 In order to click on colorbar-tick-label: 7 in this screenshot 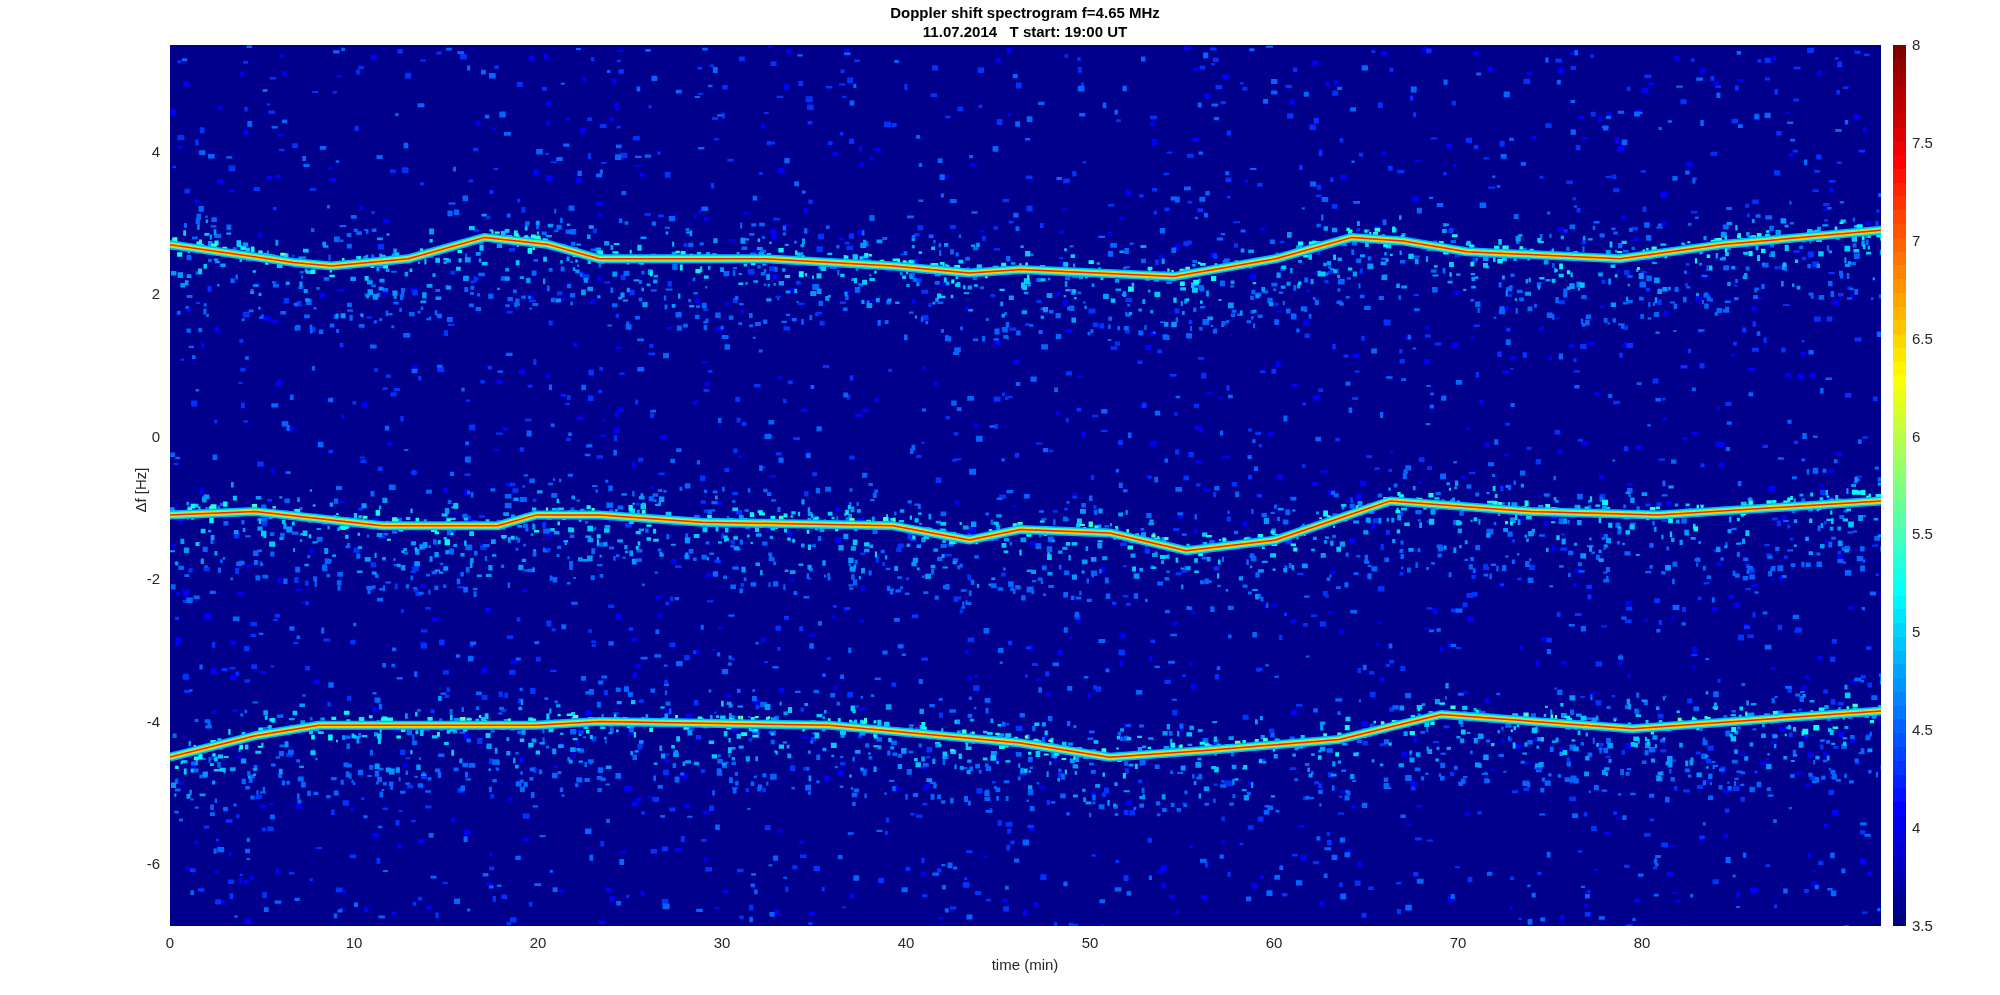, I will do `click(1916, 240)`.